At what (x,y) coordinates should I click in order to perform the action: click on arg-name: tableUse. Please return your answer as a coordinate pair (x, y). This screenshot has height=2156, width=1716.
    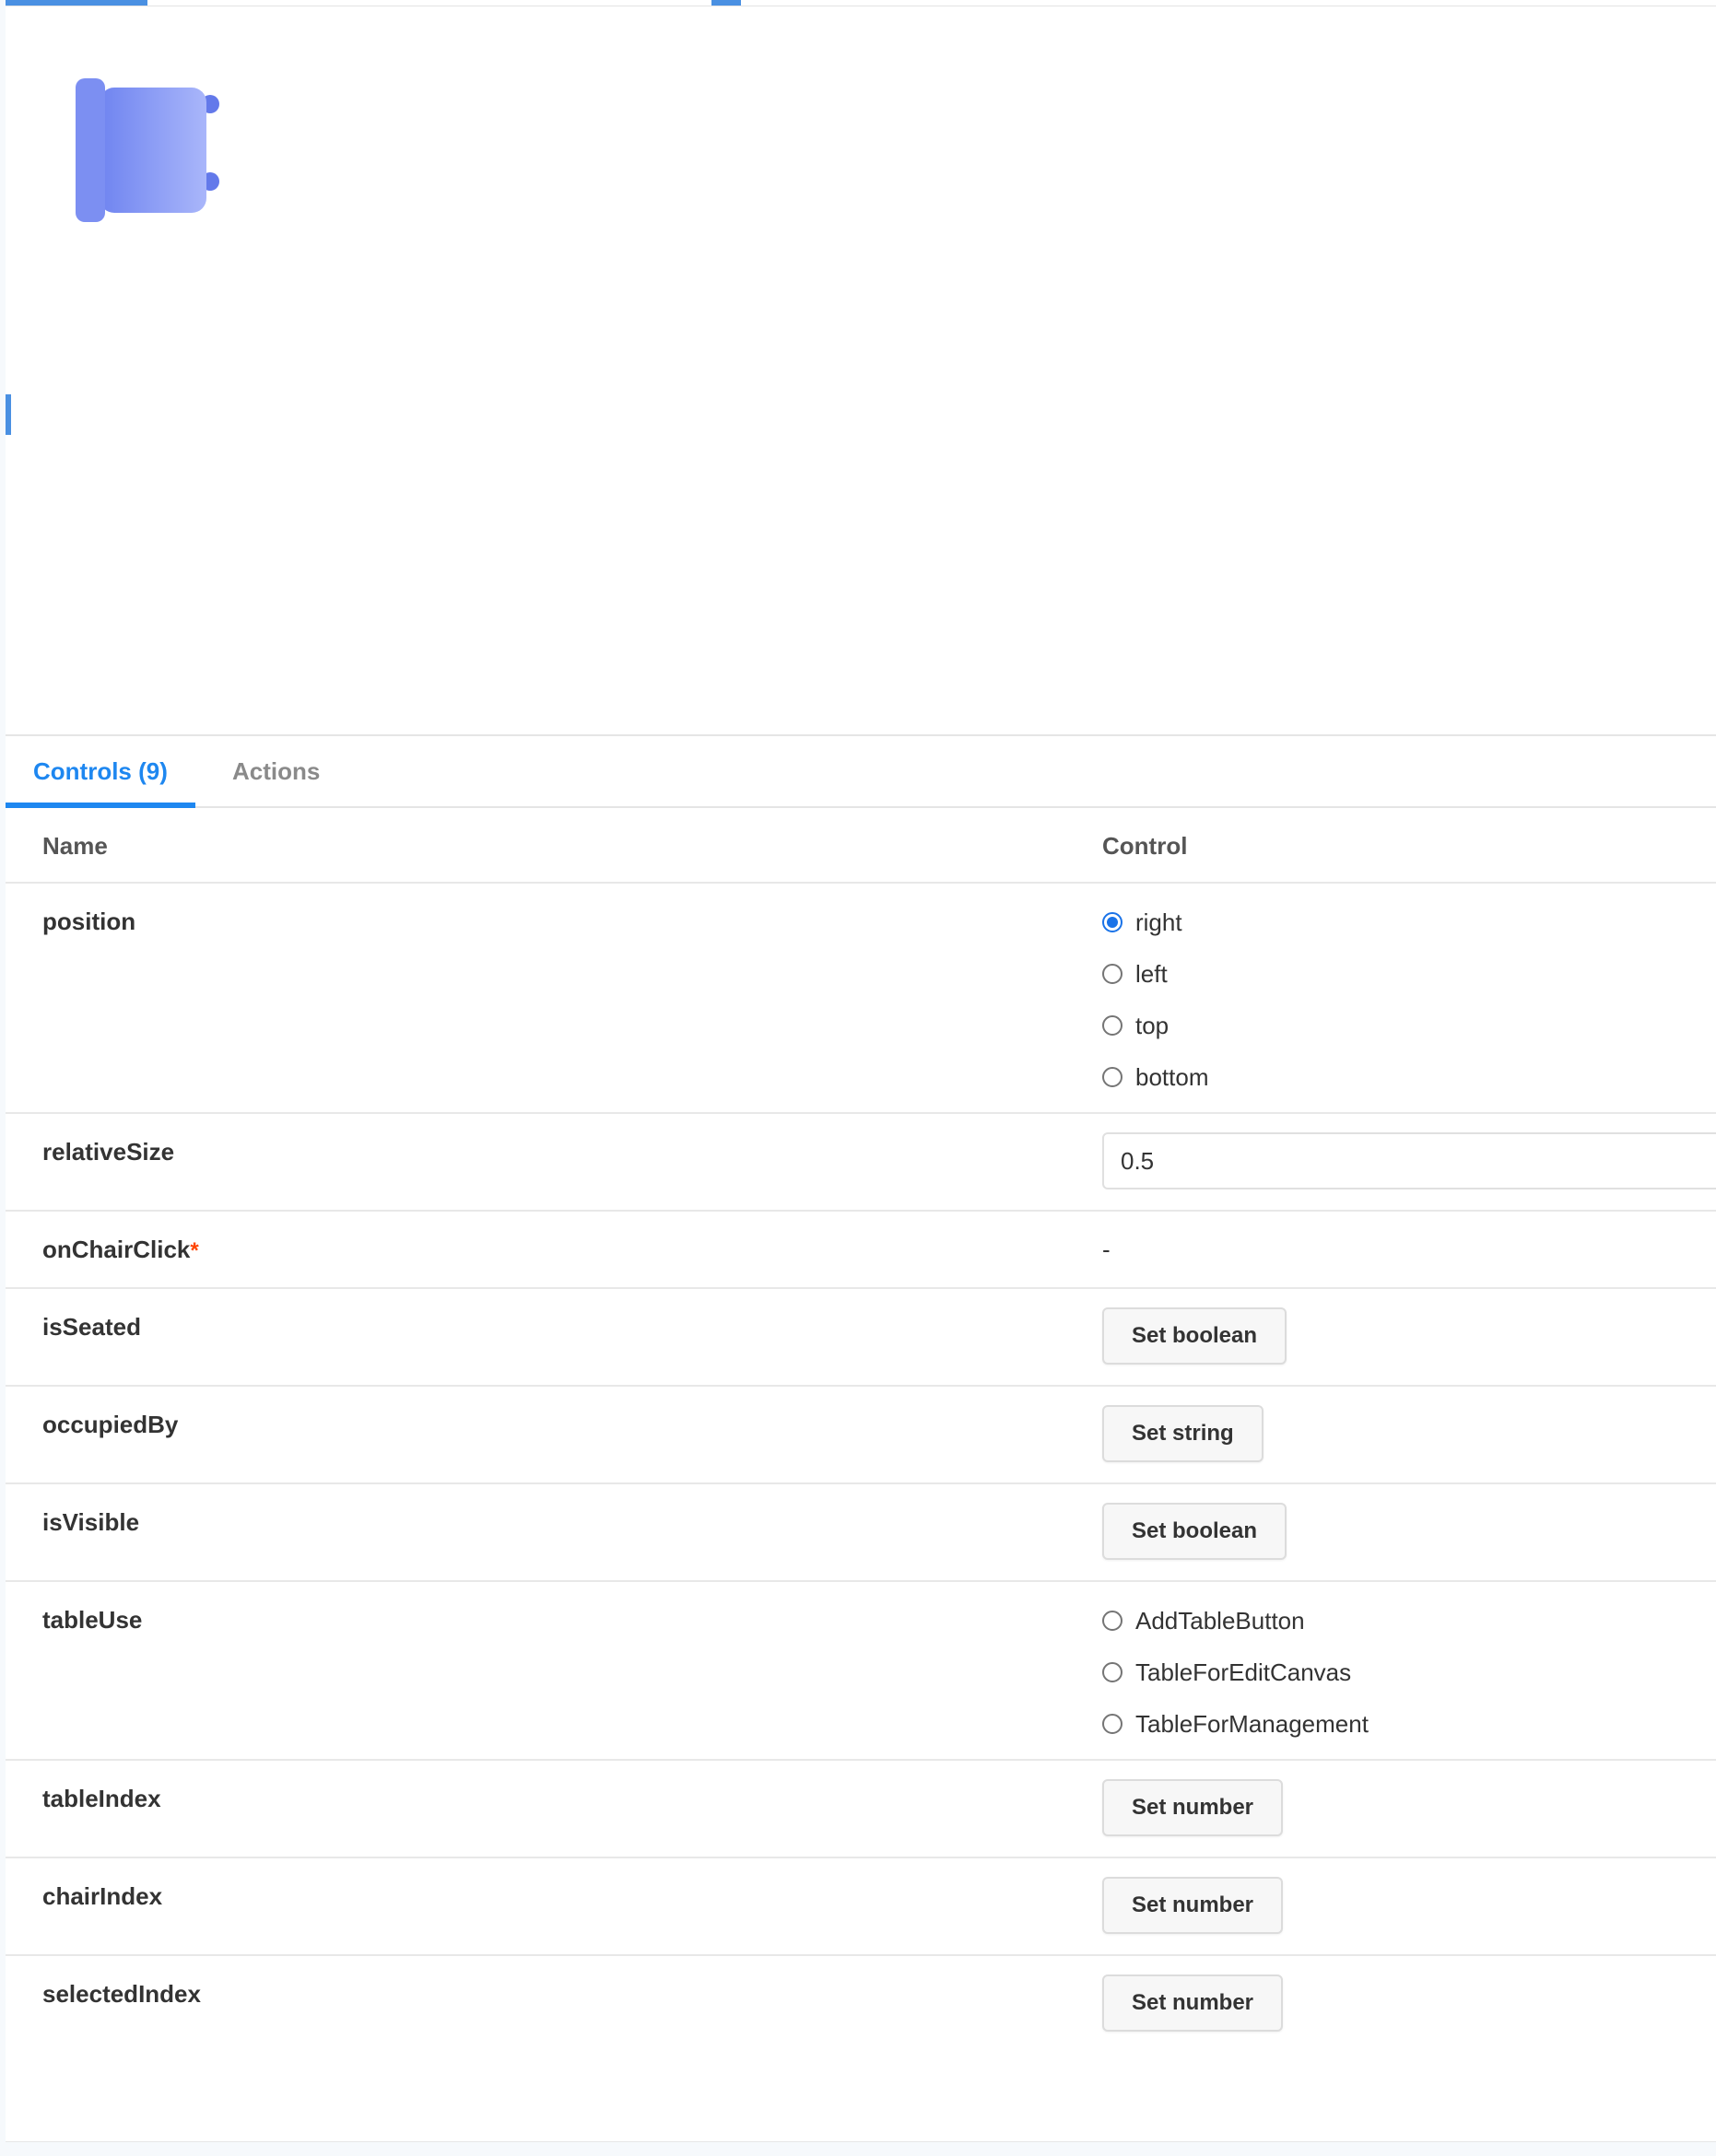
    Looking at the image, I should click on (92, 1620).